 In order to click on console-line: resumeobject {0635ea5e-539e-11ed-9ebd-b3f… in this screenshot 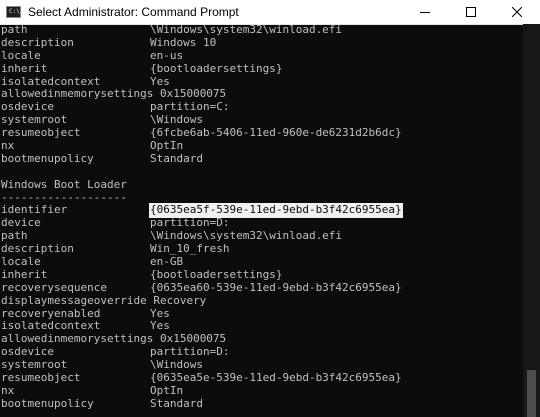, I will do `click(262, 378)`.